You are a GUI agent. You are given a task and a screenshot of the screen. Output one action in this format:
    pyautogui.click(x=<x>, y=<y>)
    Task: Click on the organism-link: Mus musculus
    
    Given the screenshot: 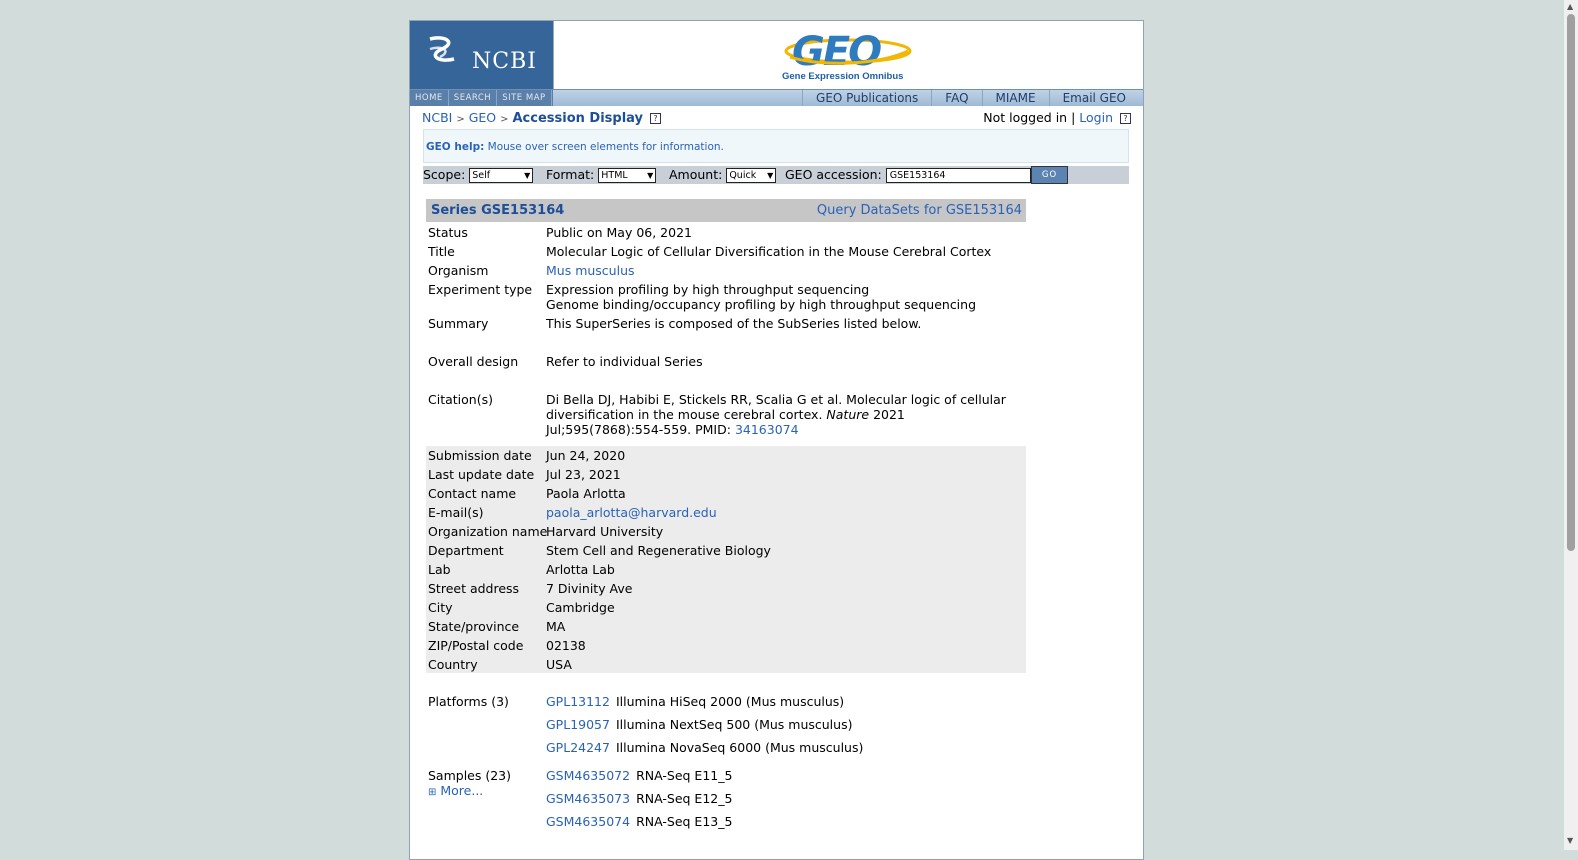 What is the action you would take?
    pyautogui.click(x=786, y=270)
    